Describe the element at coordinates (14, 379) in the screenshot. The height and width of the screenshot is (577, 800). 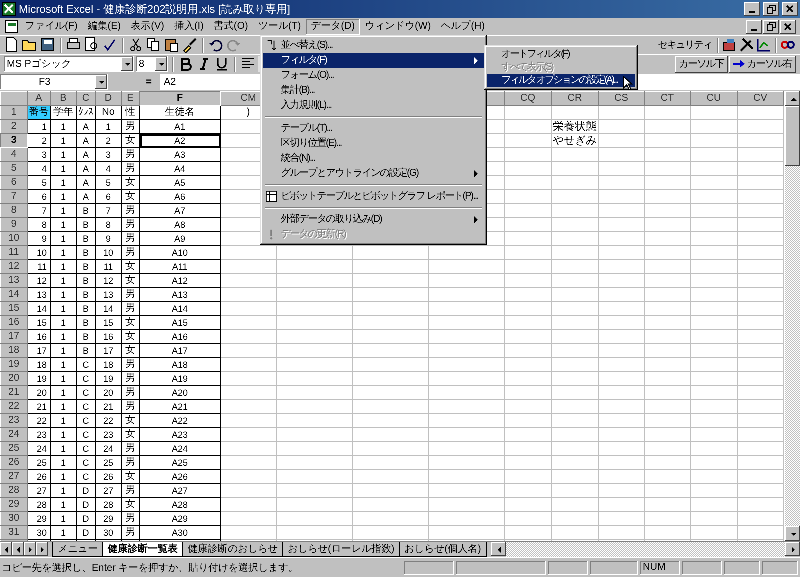
I see `row-header: 20` at that location.